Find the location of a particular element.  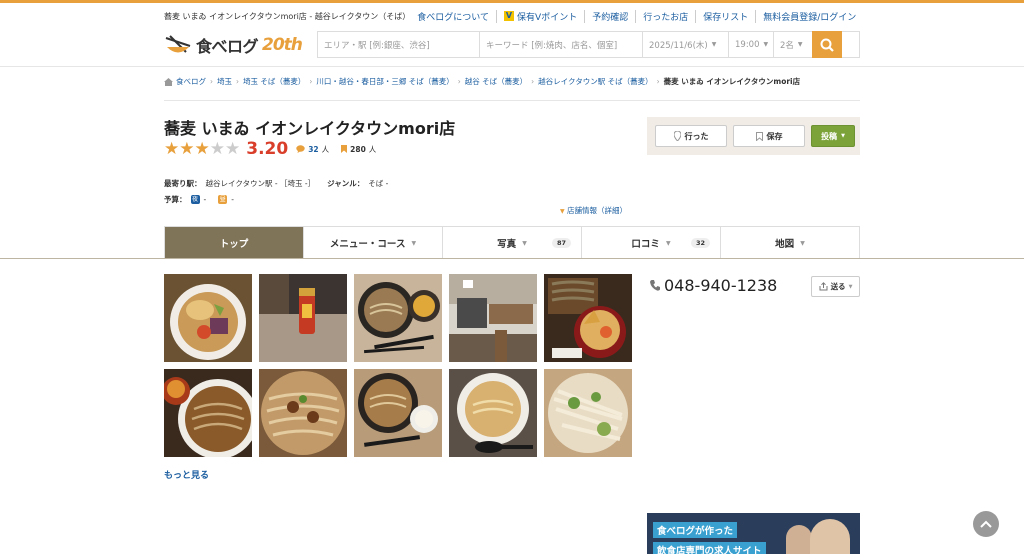

action-box: 行った 保存 投稿 ▼ is located at coordinates (753, 136).